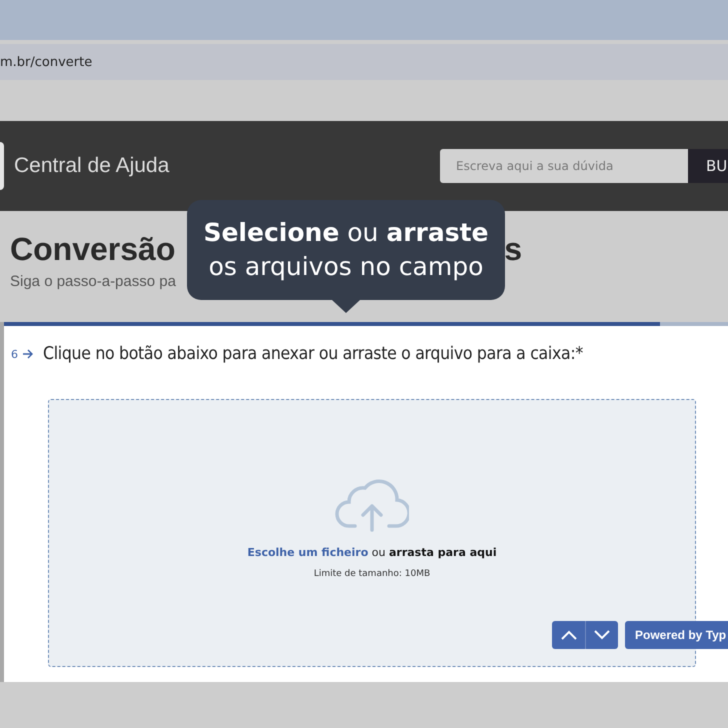  What do you see at coordinates (307, 552) in the screenshot?
I see `choose-file-link: Escolhe um ficheiro` at bounding box center [307, 552].